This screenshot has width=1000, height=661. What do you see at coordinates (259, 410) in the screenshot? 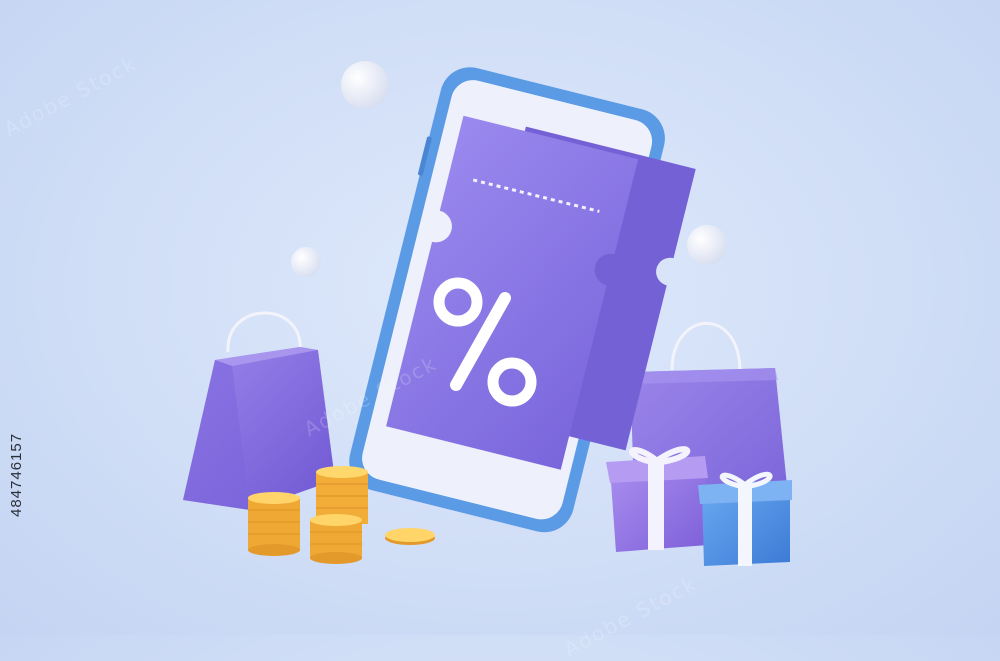
I see `shopping-bag-left` at bounding box center [259, 410].